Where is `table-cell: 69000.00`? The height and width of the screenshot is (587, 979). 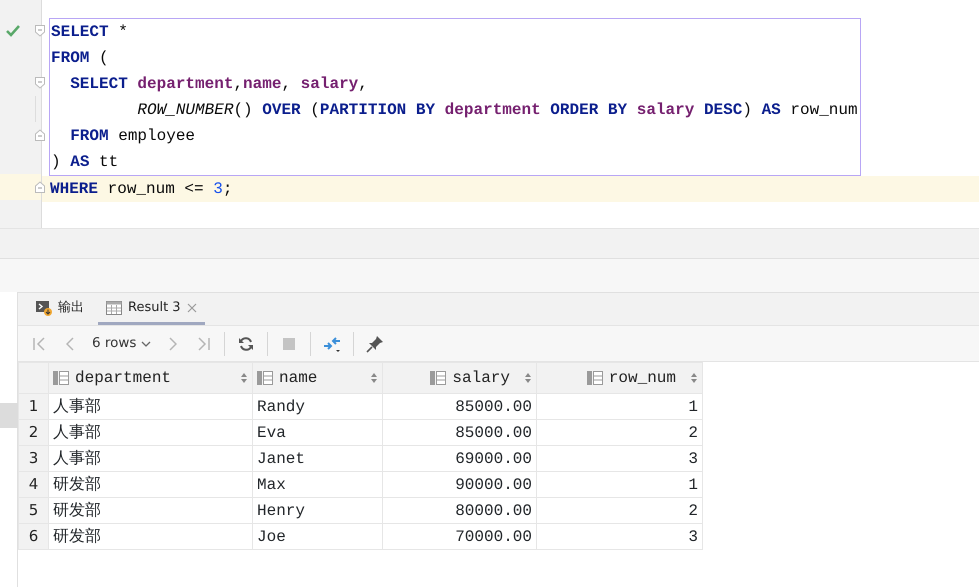 table-cell: 69000.00 is located at coordinates (459, 459).